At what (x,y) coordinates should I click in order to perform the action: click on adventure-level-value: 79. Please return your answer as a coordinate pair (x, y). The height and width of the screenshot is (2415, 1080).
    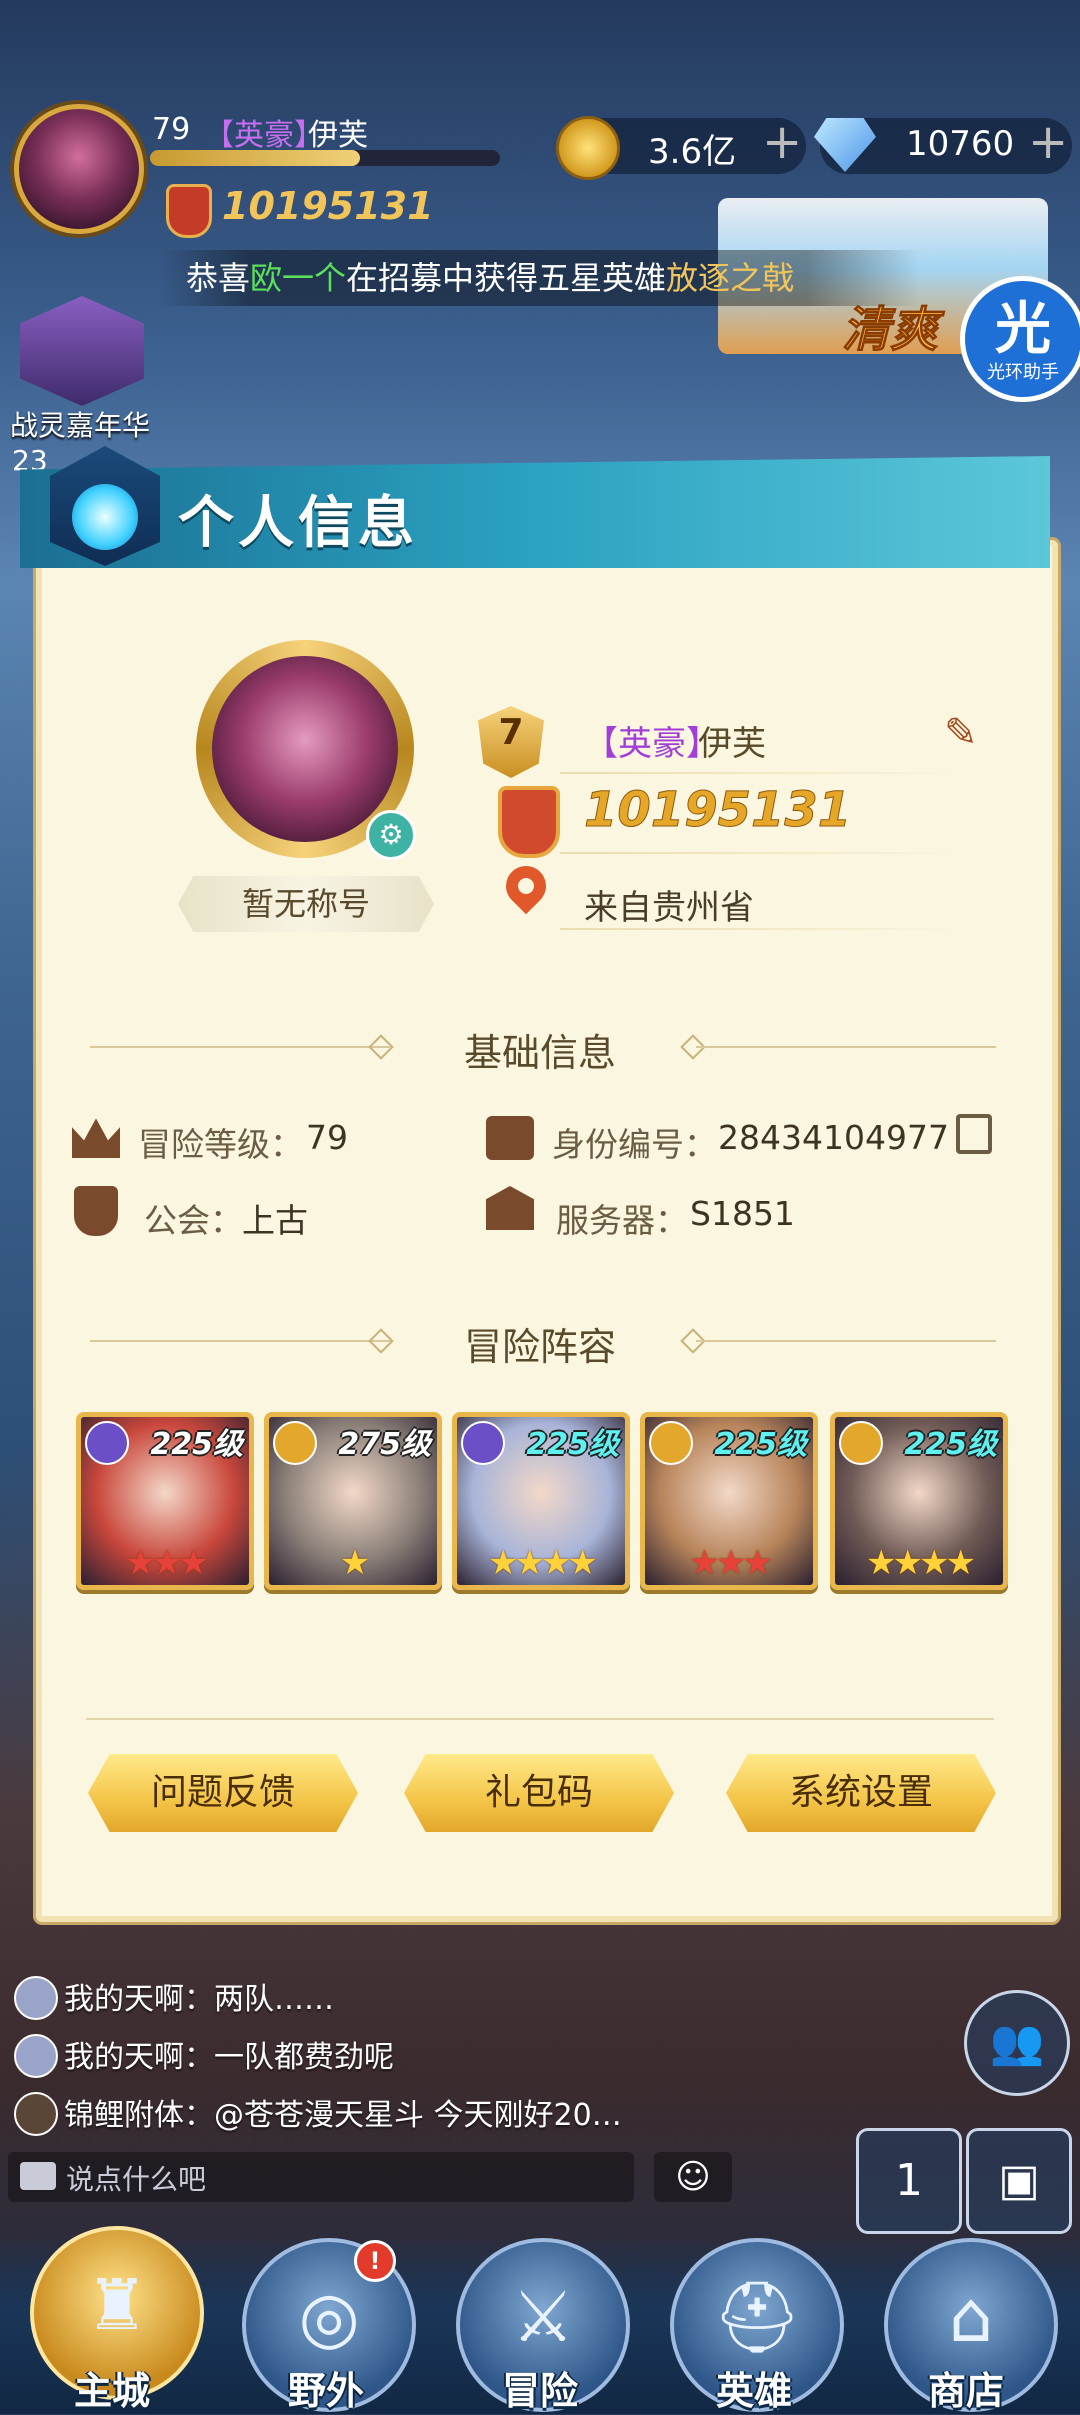
    Looking at the image, I should click on (327, 1137).